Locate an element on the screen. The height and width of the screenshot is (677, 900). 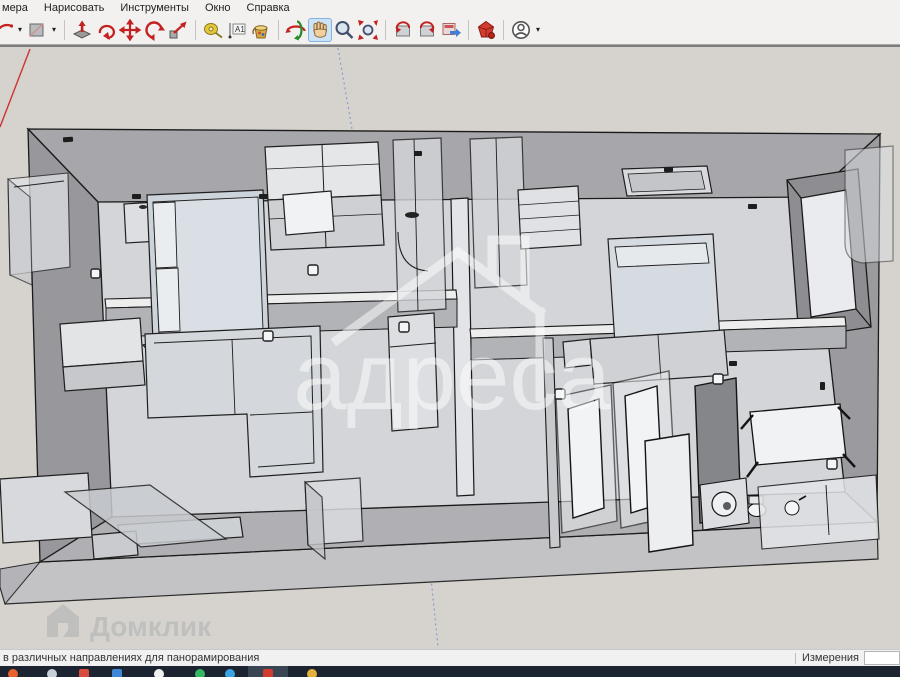
menu-bar: мера Нарисовать Инструменты Окно Справка is located at coordinates (450, 7).